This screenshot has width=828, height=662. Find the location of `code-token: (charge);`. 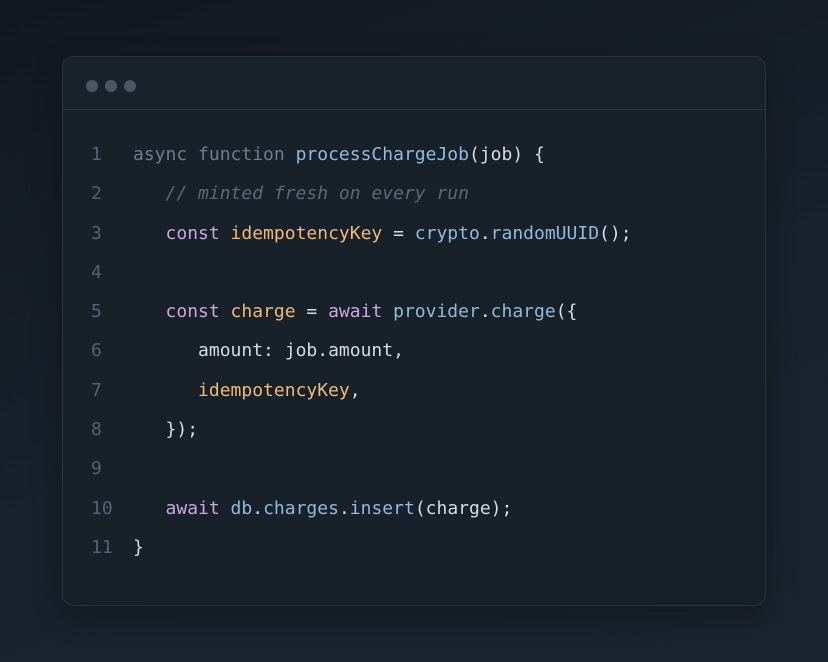

code-token: (charge); is located at coordinates (463, 508).